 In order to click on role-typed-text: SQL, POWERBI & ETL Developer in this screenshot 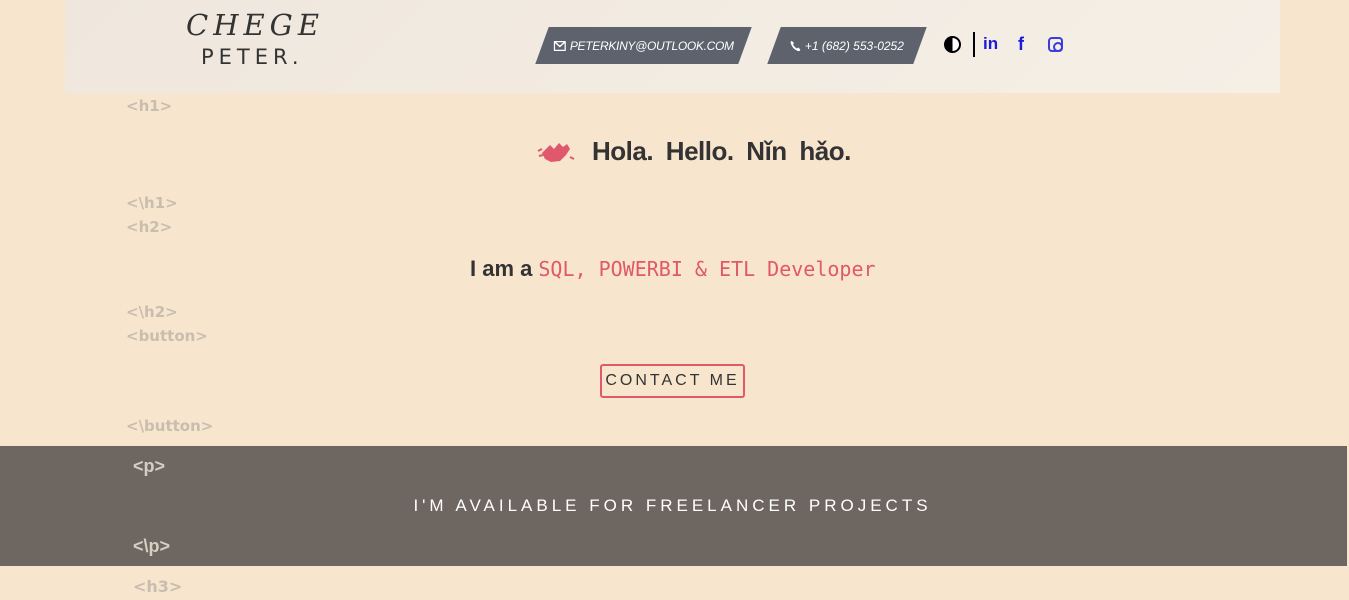, I will do `click(707, 269)`.